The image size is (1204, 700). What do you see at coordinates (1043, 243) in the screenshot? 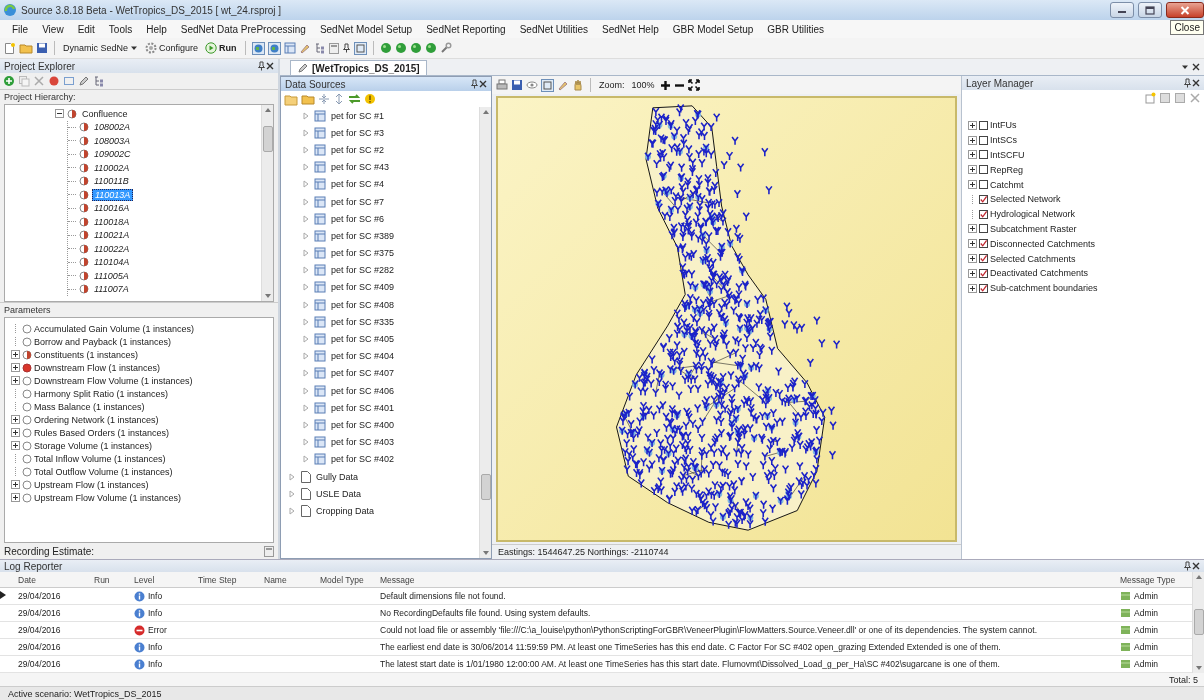
I see `layer-item: Disconnected Catchments` at bounding box center [1043, 243].